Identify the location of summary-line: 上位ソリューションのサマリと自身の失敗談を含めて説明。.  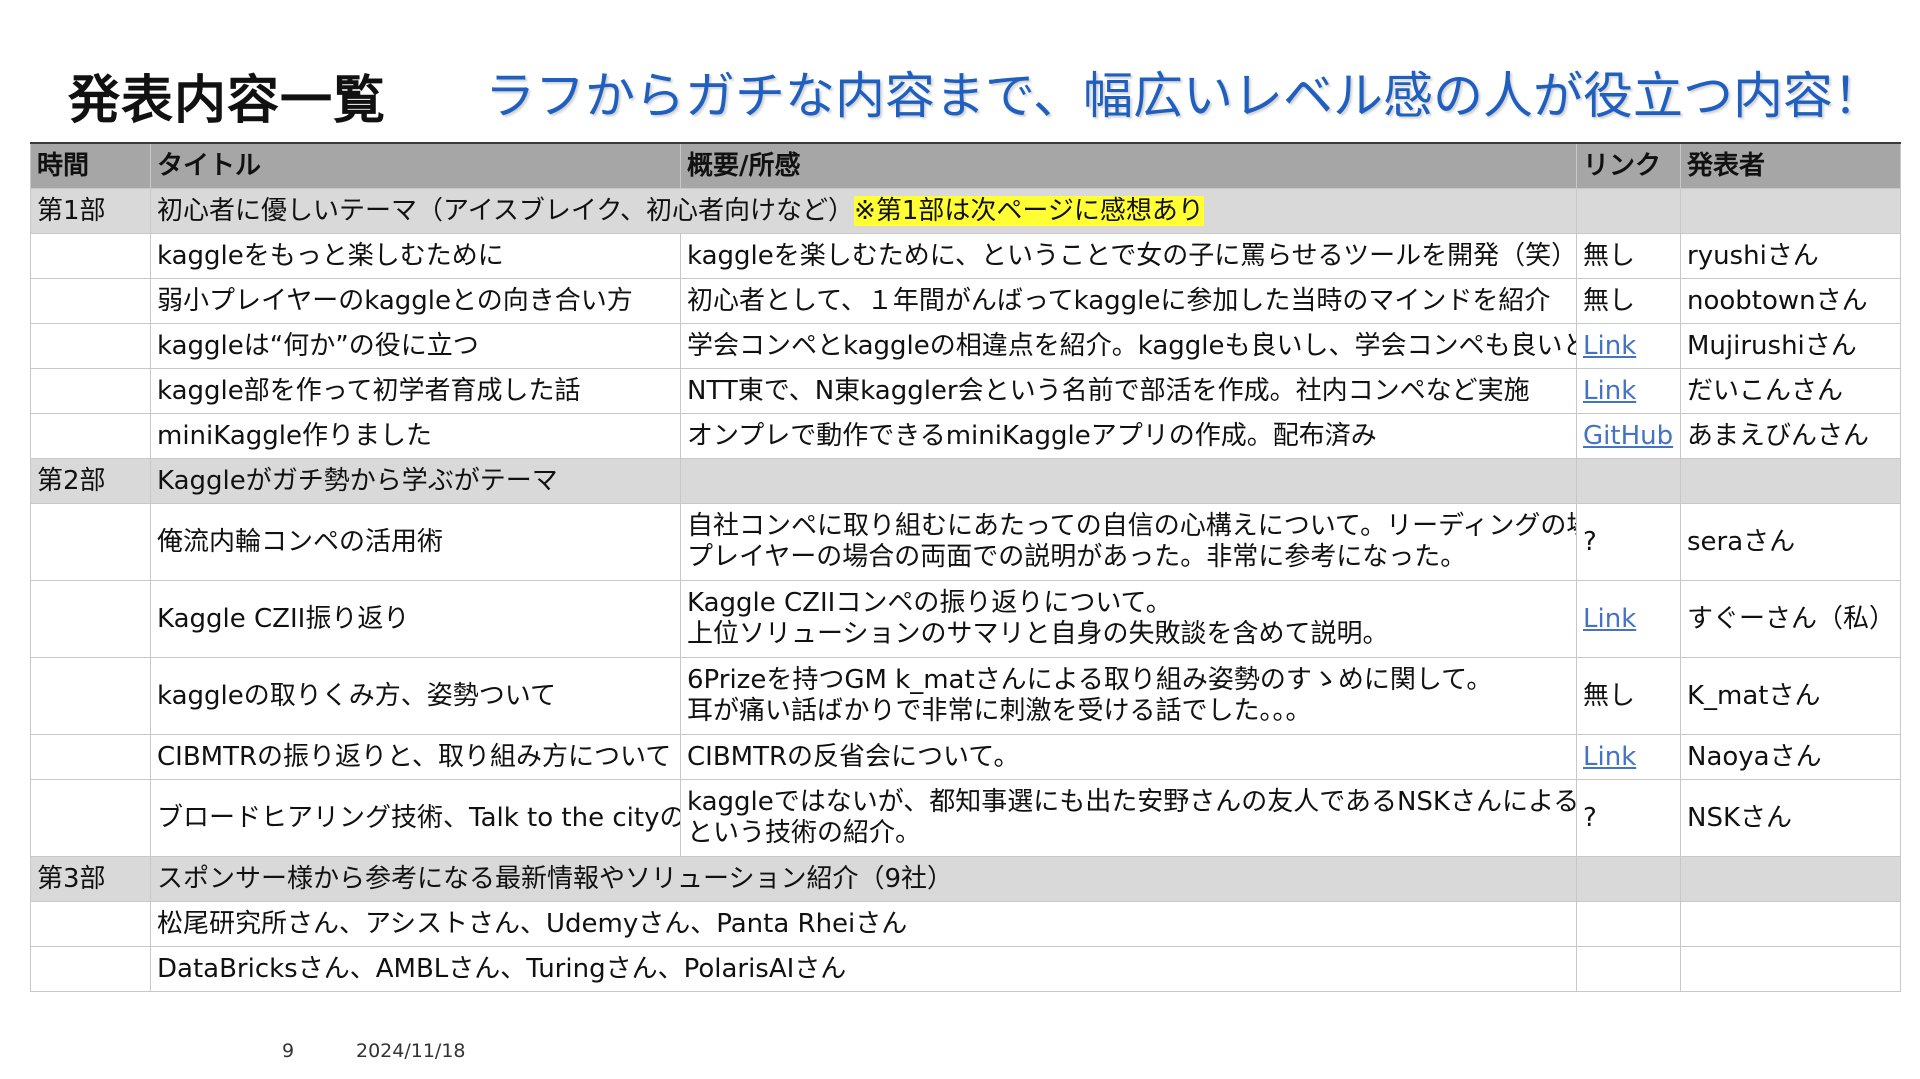
(1038, 634).